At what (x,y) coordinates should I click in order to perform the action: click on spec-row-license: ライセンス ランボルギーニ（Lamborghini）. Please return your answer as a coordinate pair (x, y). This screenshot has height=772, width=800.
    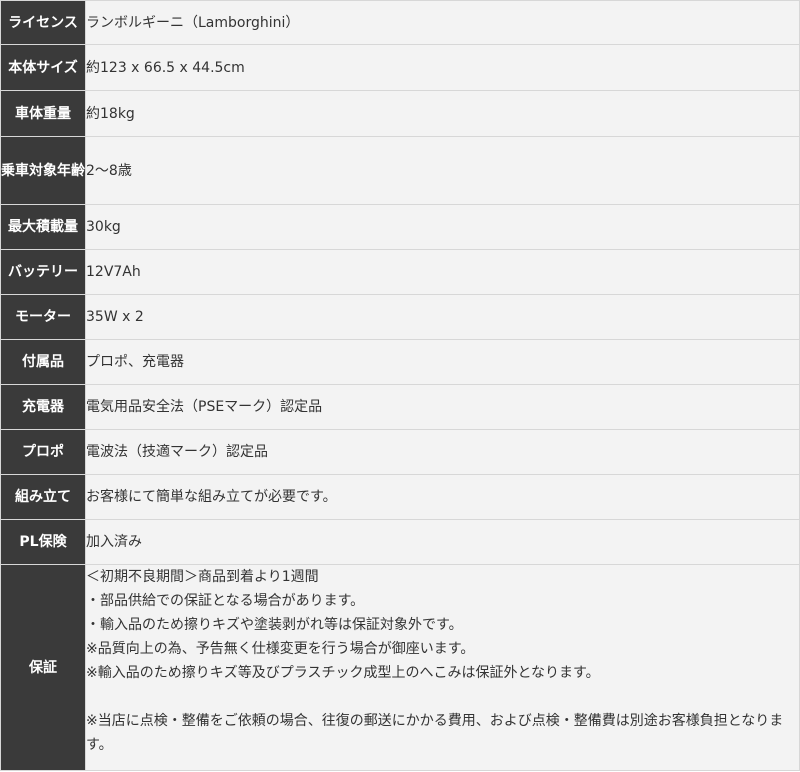
    Looking at the image, I should click on (400, 22).